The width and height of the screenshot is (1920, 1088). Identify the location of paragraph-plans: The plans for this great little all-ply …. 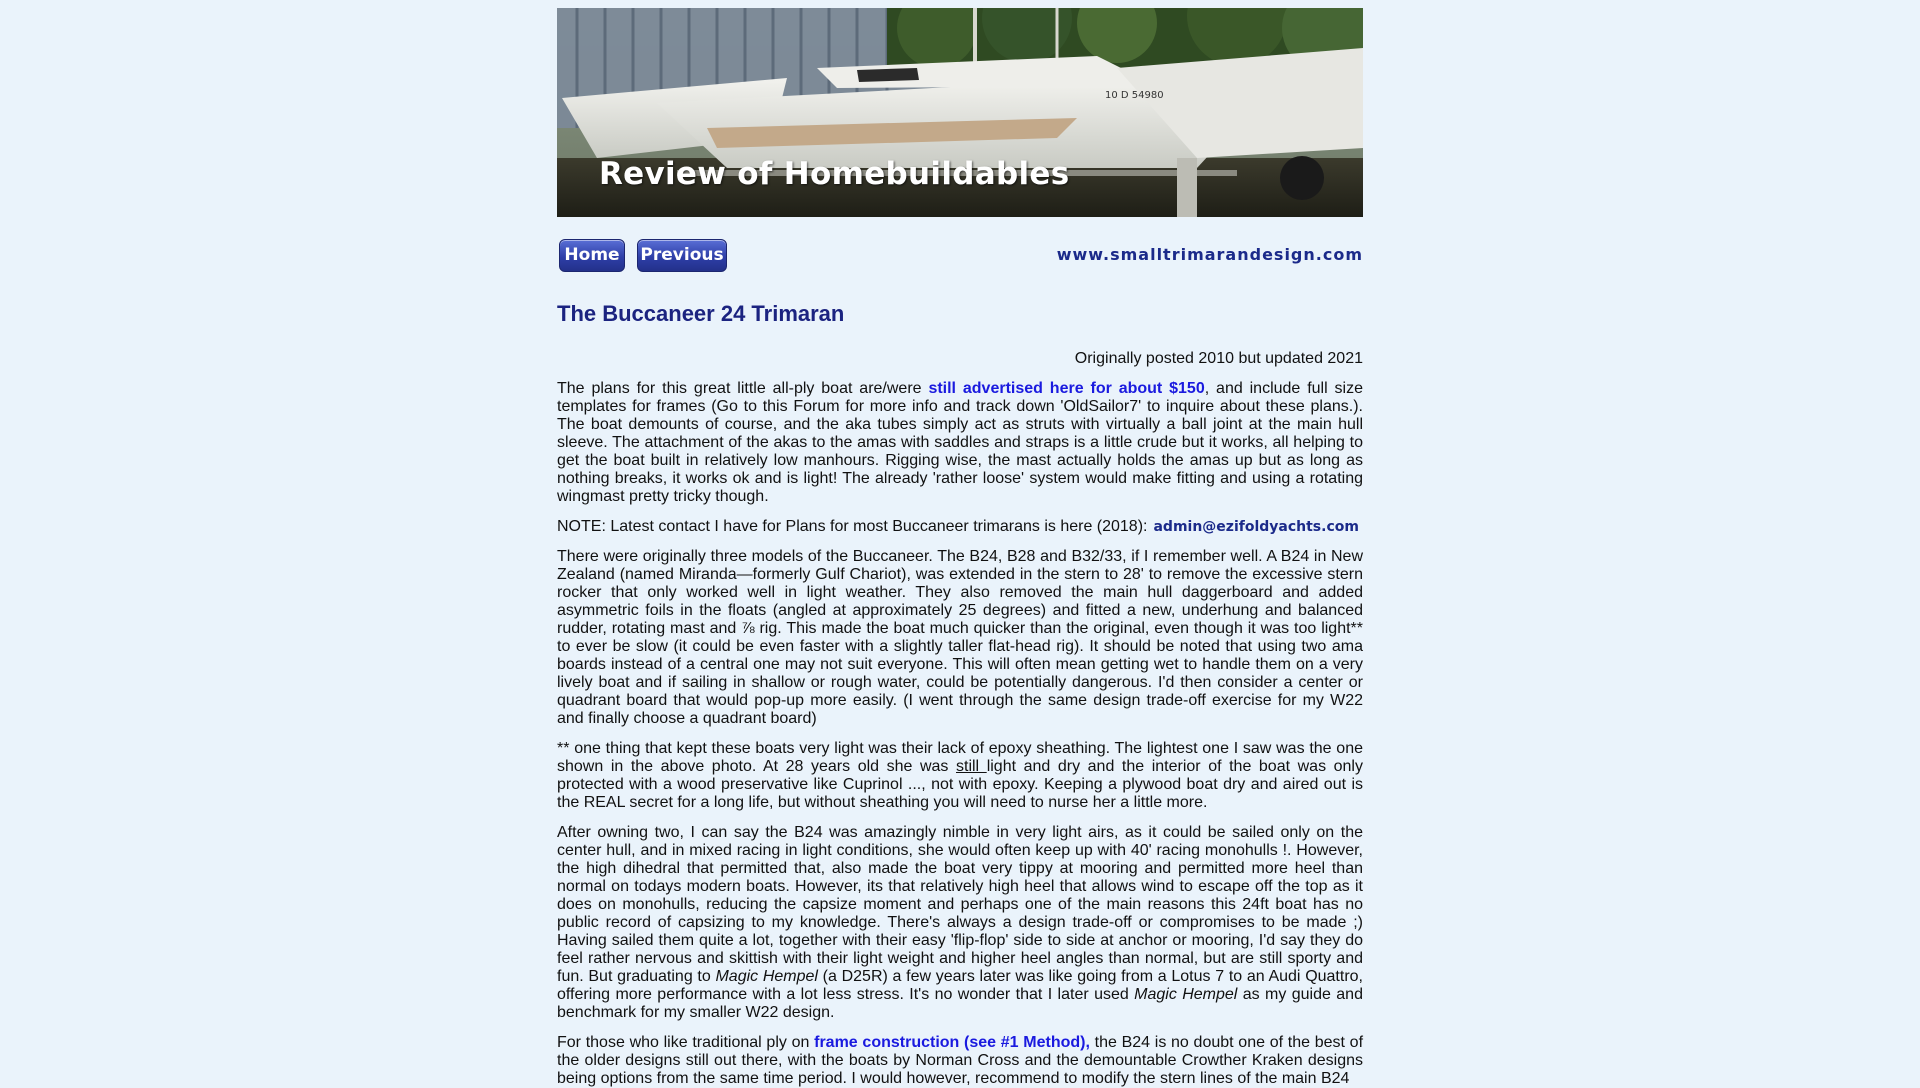
(960, 442).